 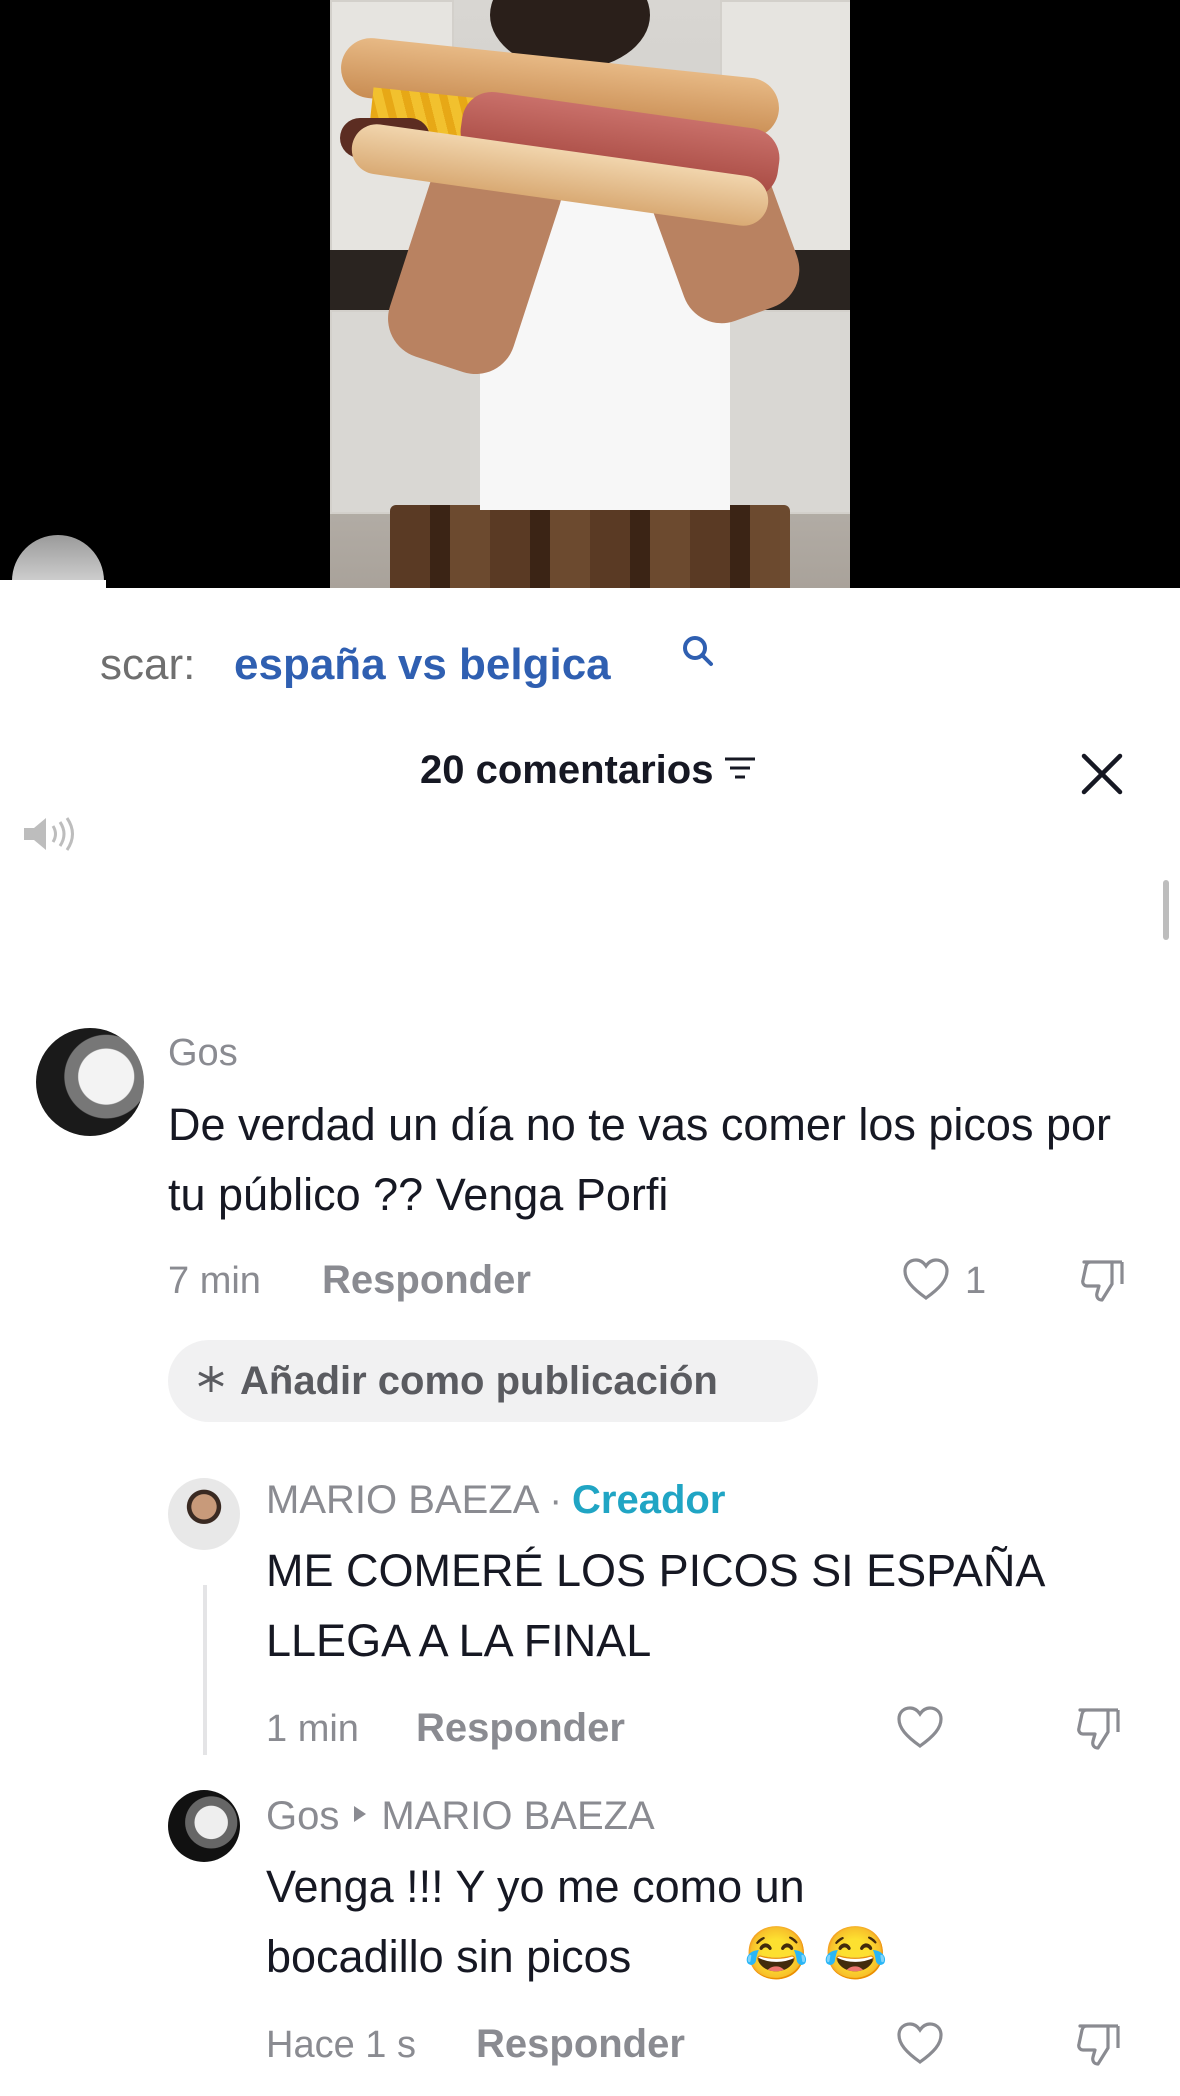 I want to click on comment-username: Gos, so click(x=203, y=1053).